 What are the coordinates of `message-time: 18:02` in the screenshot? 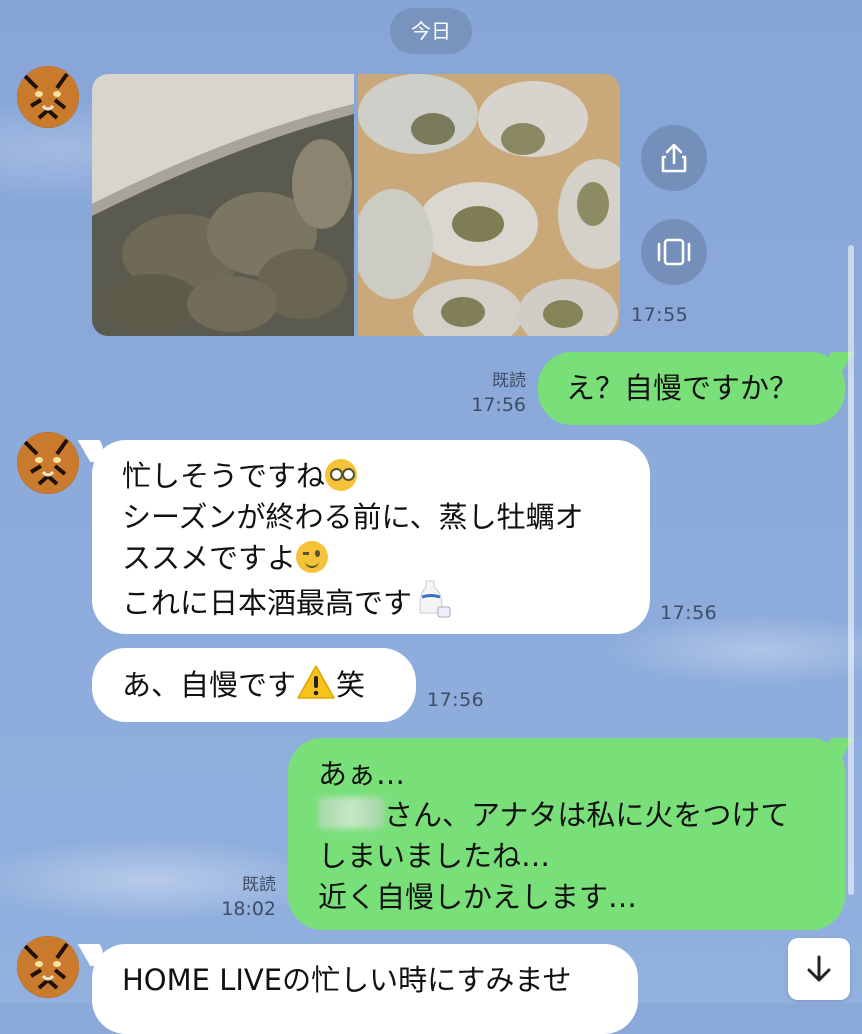 It's located at (248, 909).